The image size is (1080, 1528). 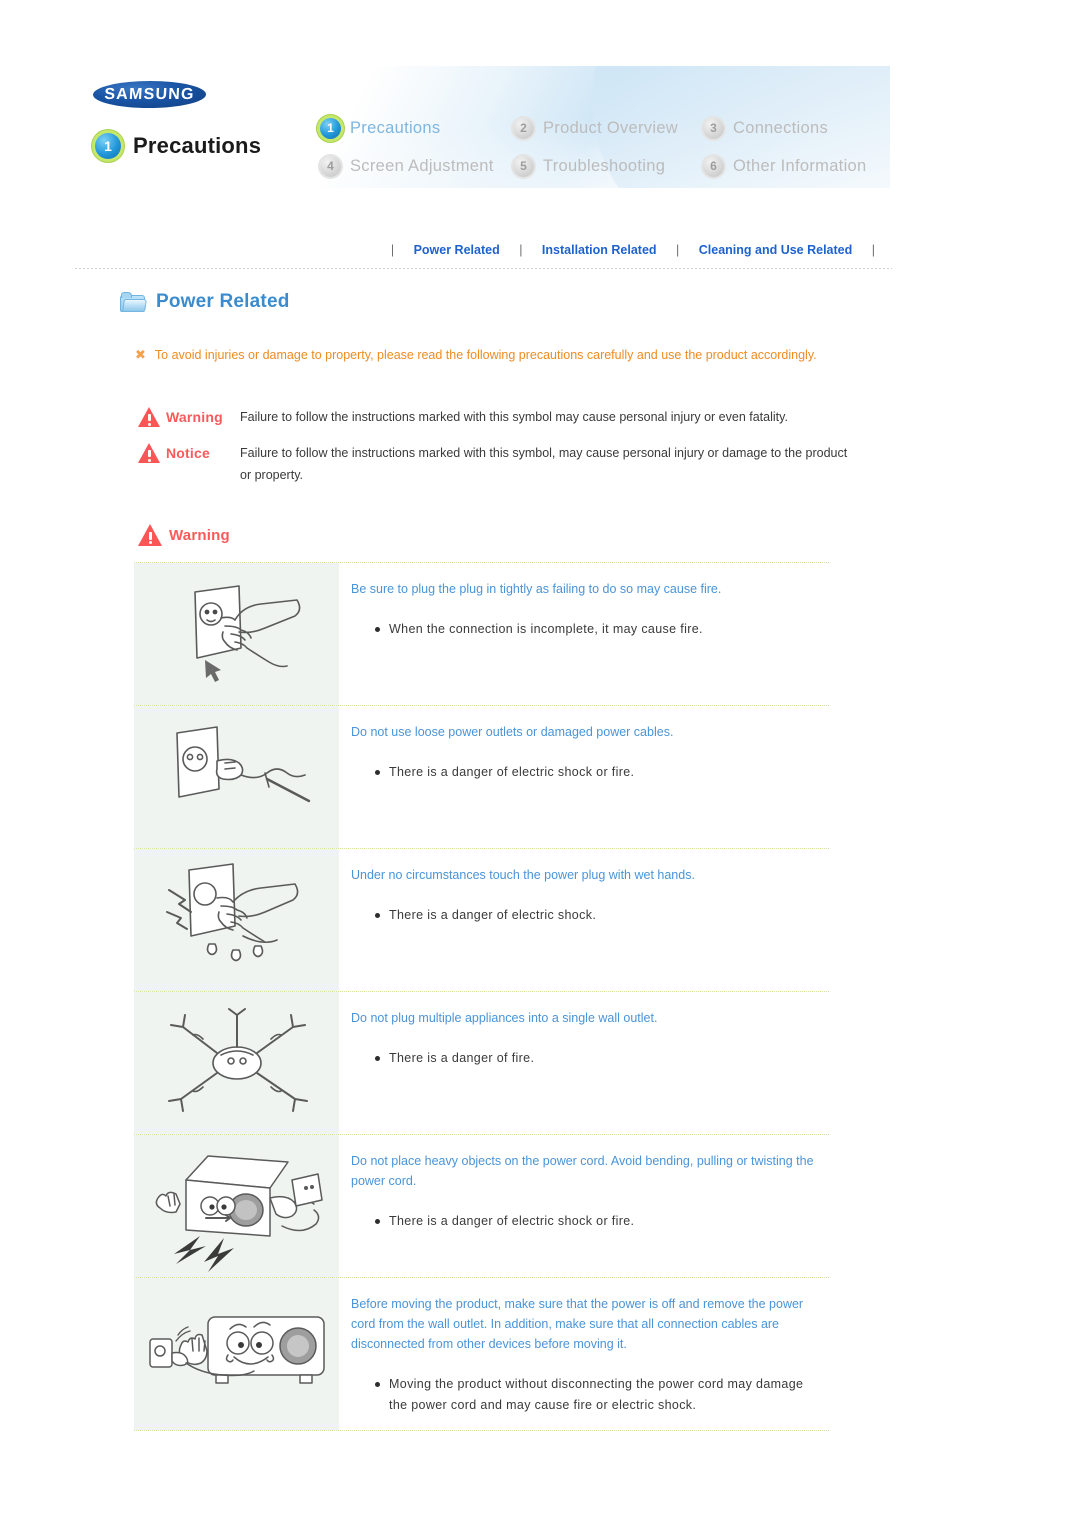 What do you see at coordinates (611, 128) in the screenshot?
I see `nav-label-product-overview: Product Overview` at bounding box center [611, 128].